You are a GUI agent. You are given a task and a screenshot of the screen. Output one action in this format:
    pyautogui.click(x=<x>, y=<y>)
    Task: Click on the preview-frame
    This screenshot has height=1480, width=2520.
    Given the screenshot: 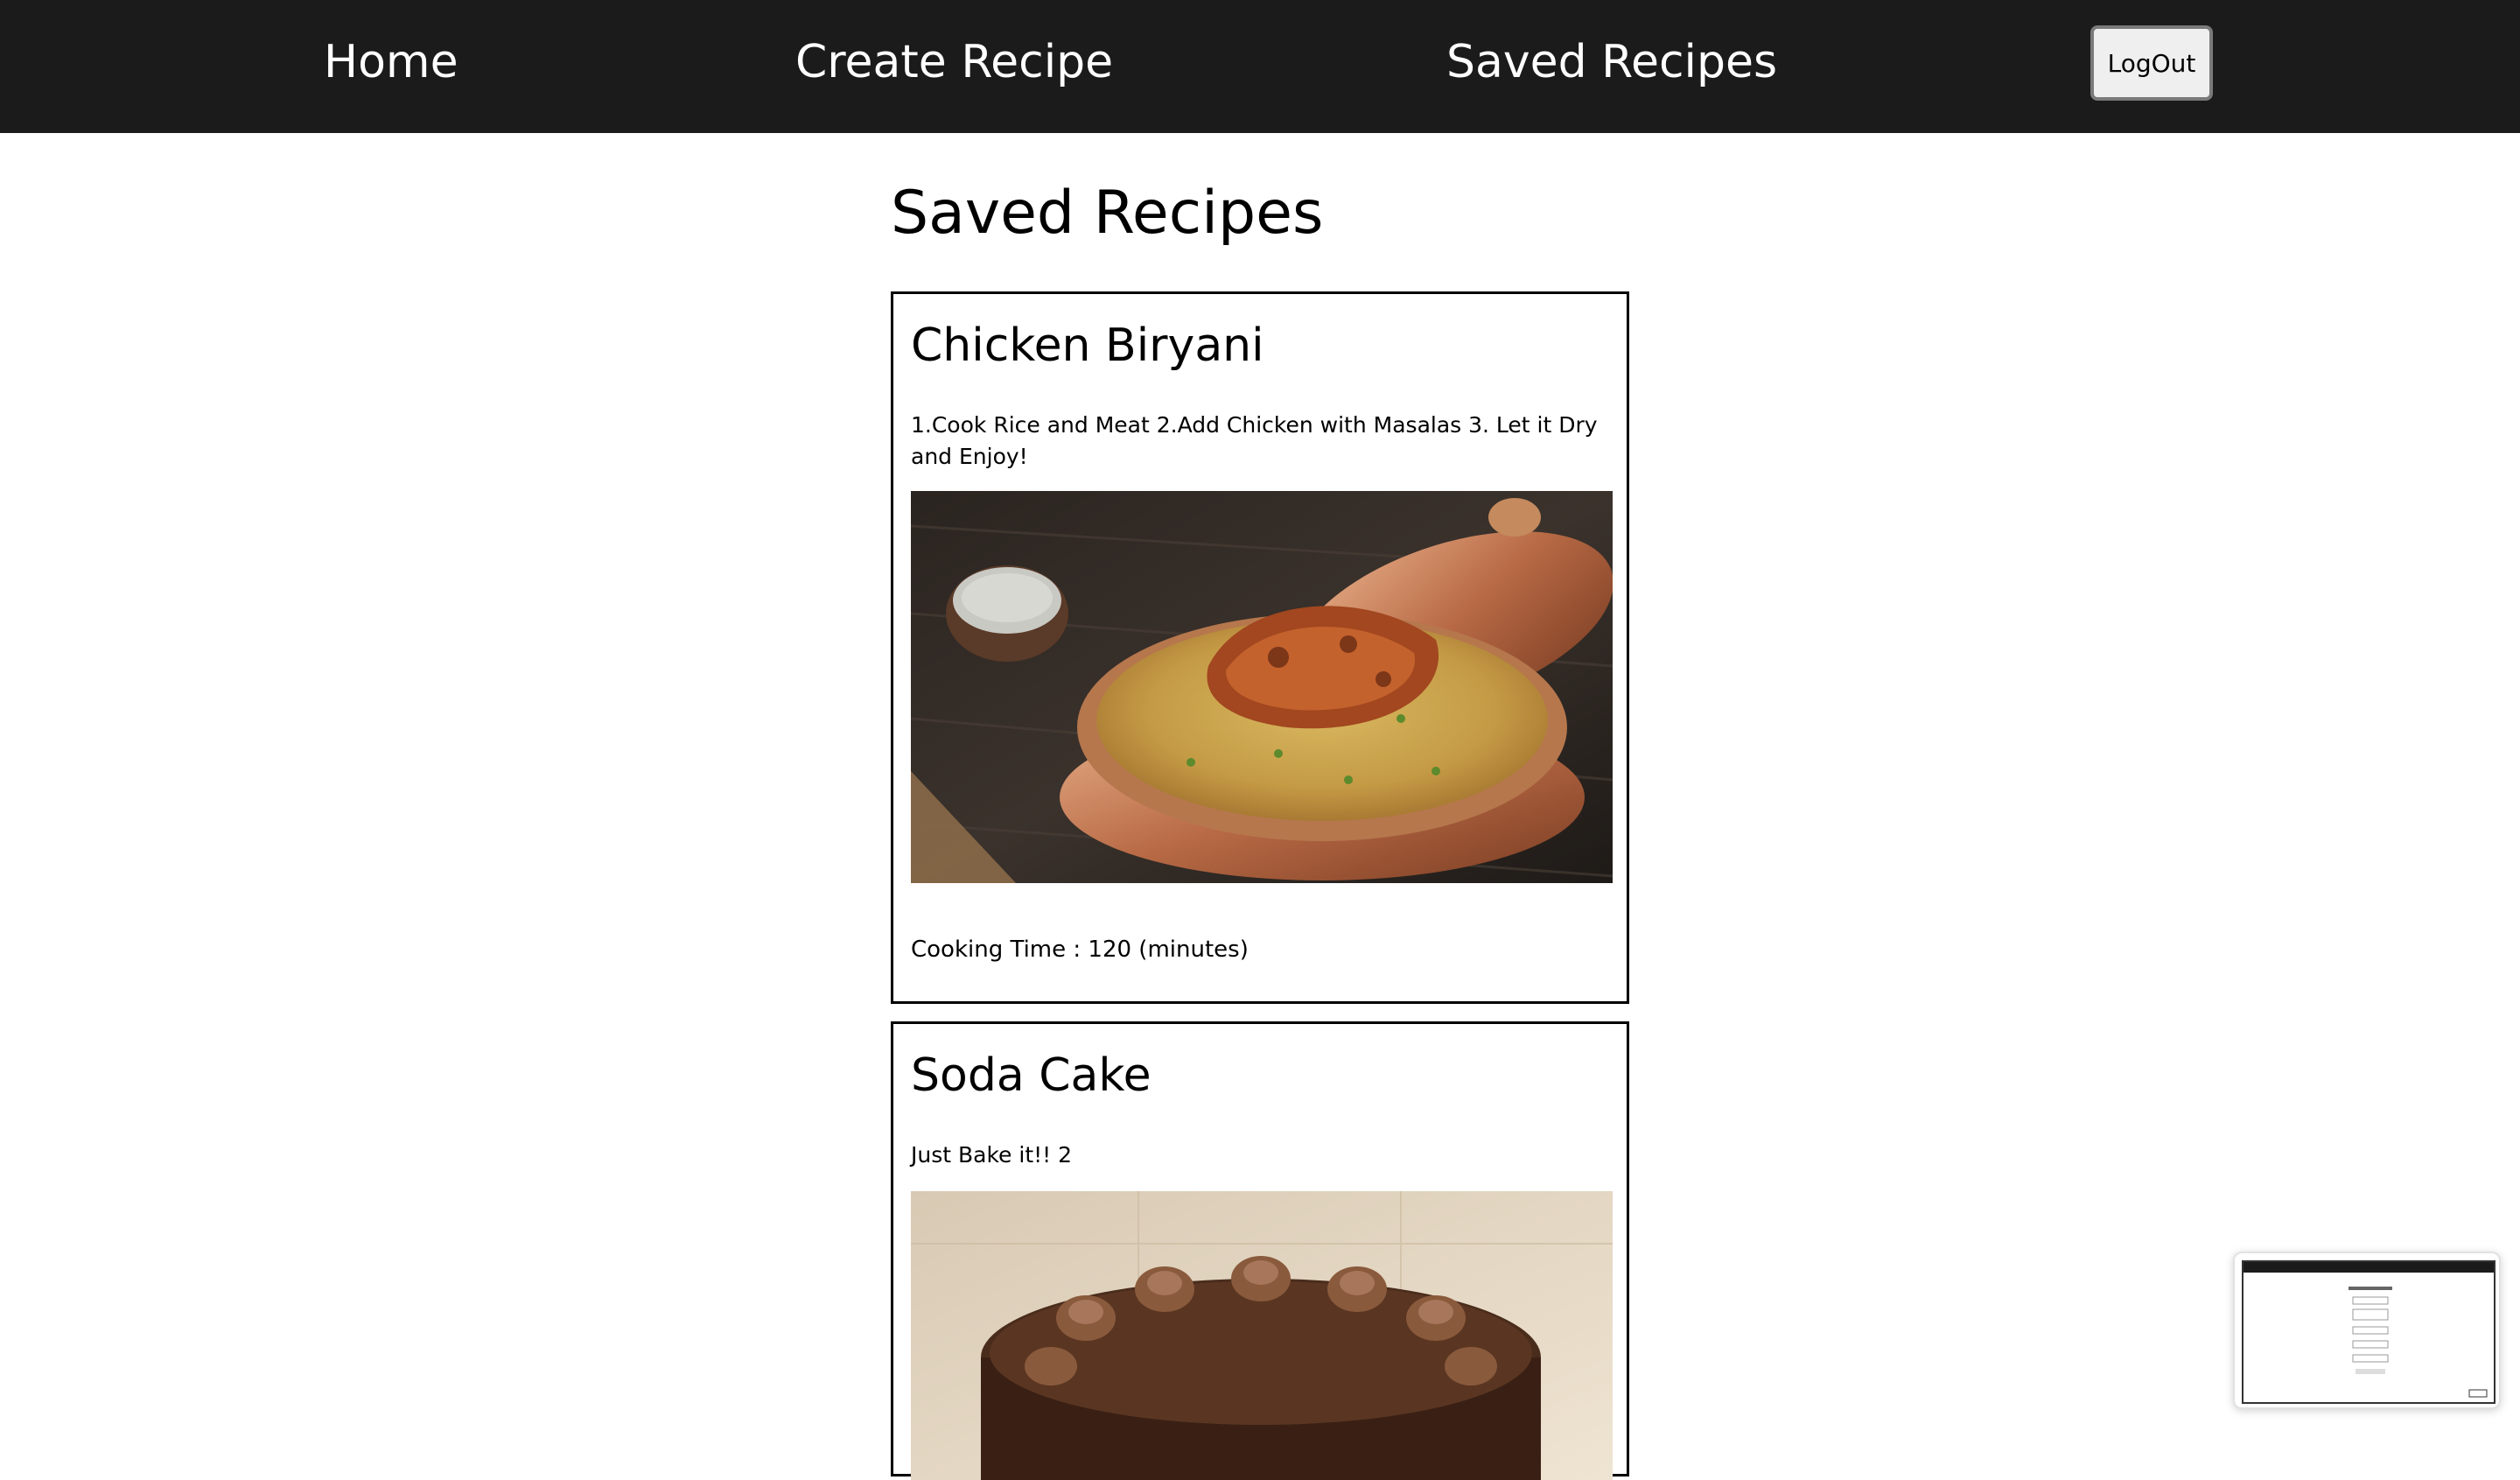 What is the action you would take?
    pyautogui.click(x=2369, y=1332)
    